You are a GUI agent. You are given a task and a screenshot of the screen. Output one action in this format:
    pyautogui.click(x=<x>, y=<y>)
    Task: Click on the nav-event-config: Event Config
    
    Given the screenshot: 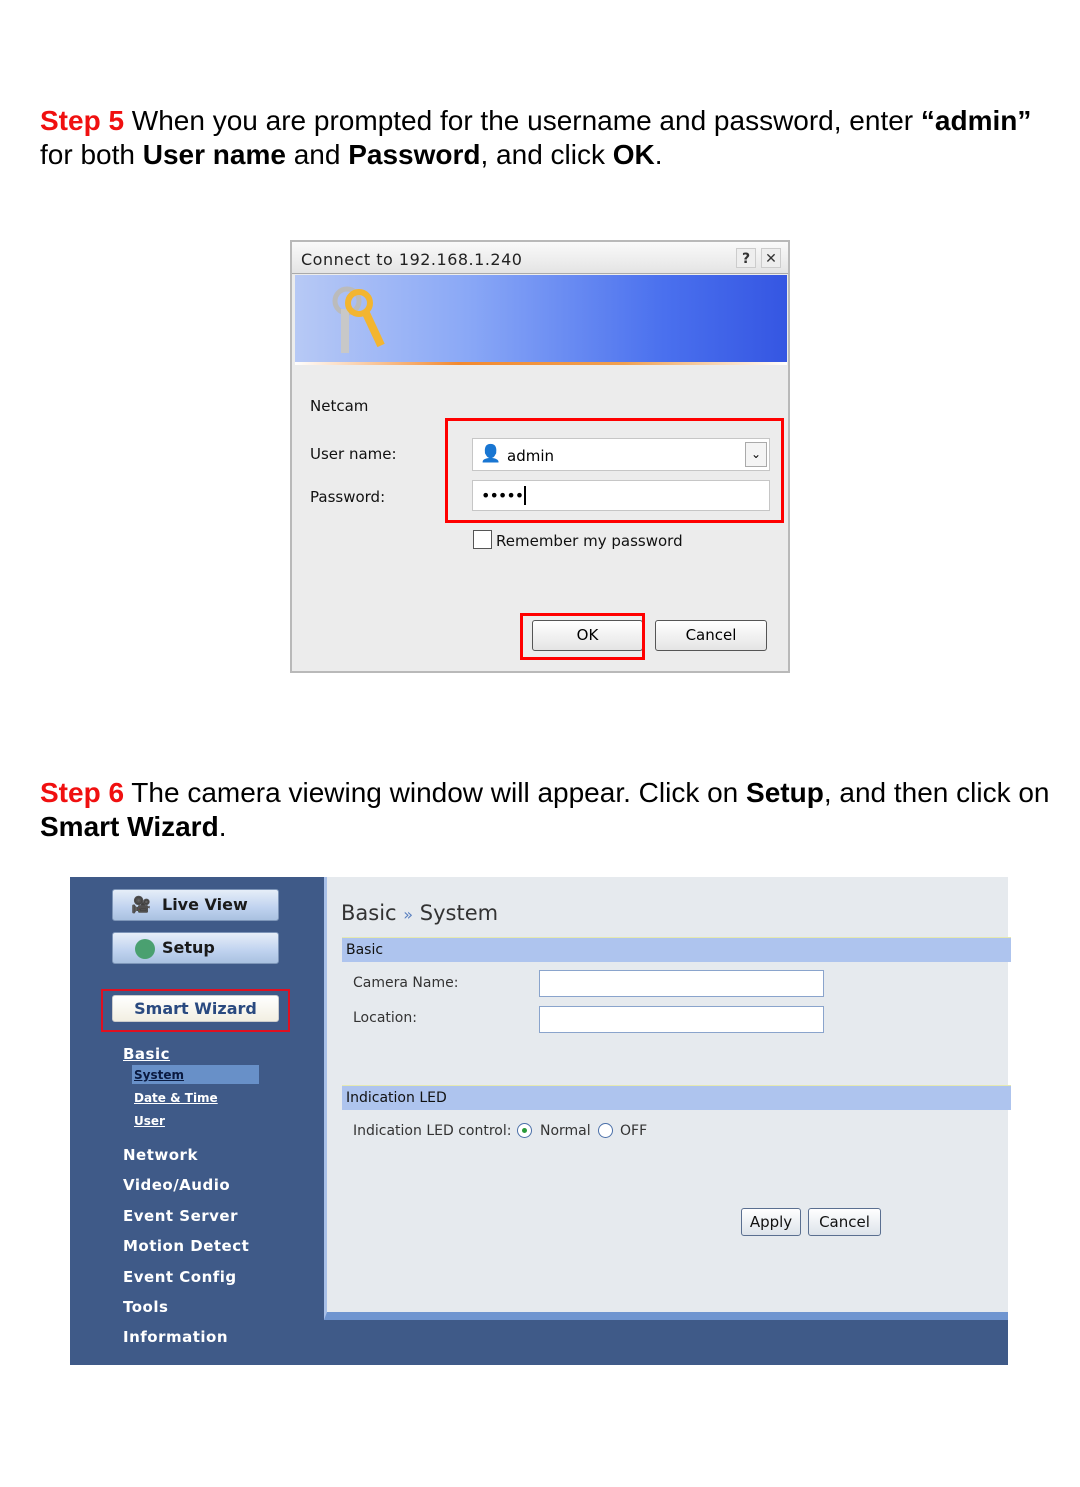 What is the action you would take?
    pyautogui.click(x=180, y=1277)
    